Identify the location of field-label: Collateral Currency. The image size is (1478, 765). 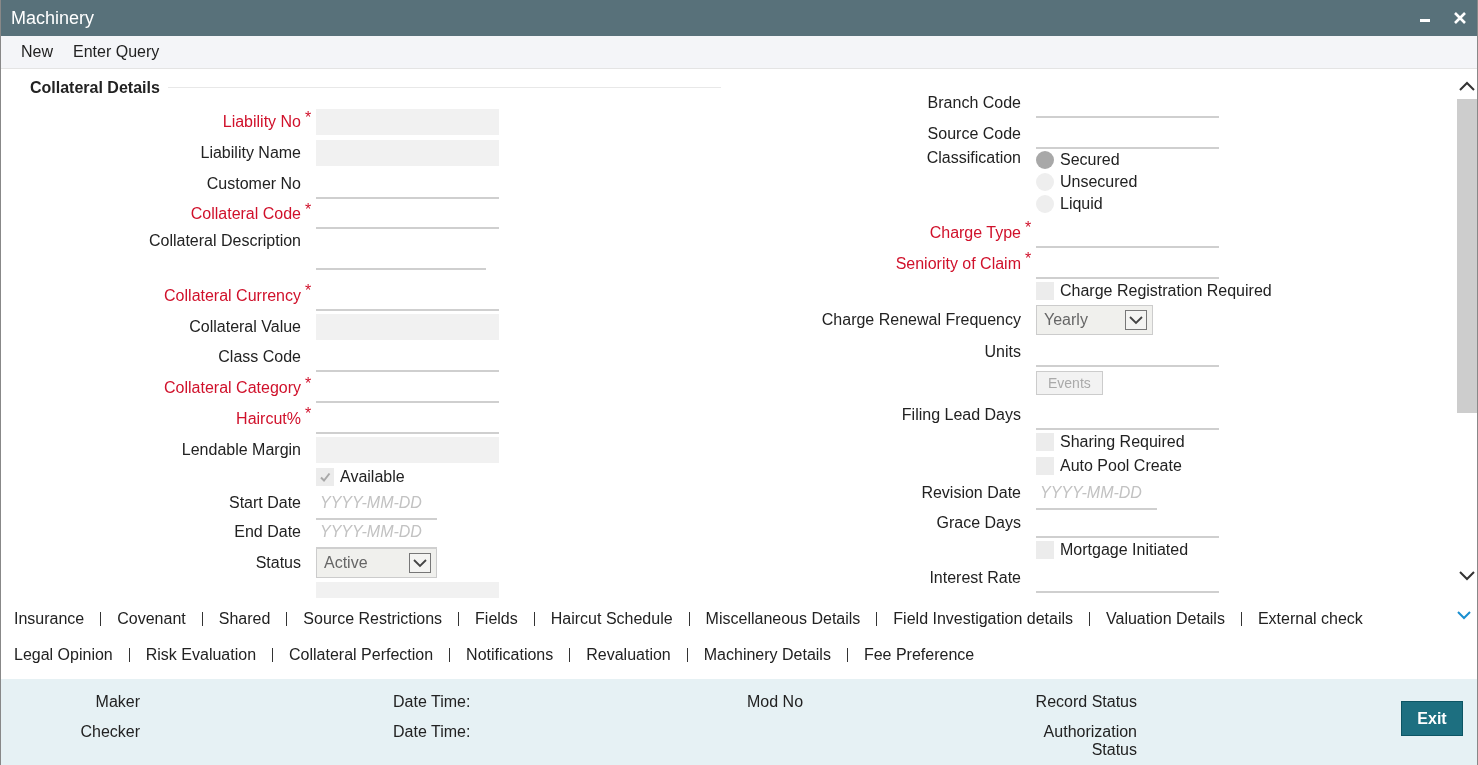
(232, 295).